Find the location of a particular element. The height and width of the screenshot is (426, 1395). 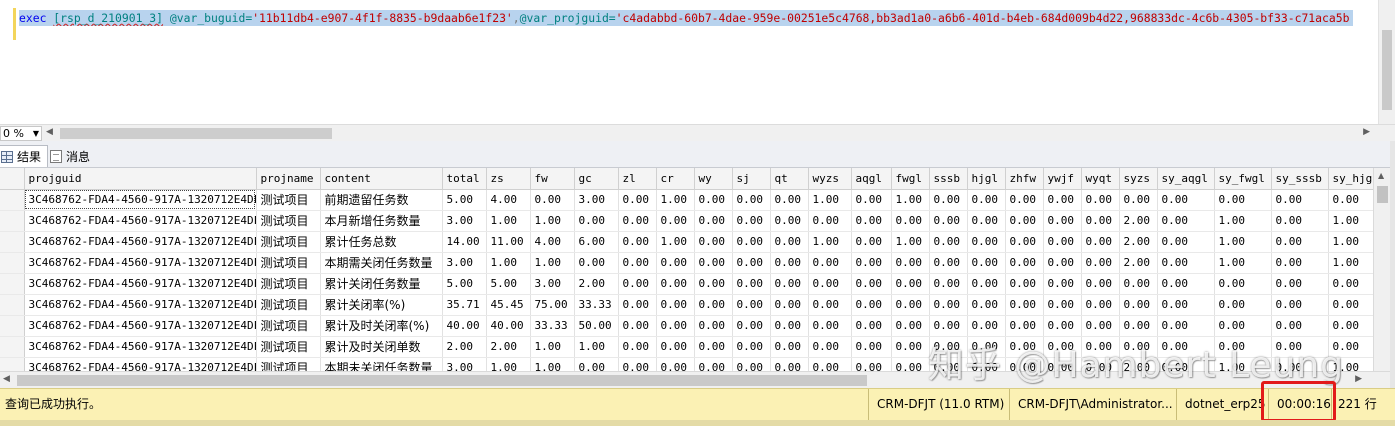

column-header: sy_fwgl is located at coordinates (1243, 179).